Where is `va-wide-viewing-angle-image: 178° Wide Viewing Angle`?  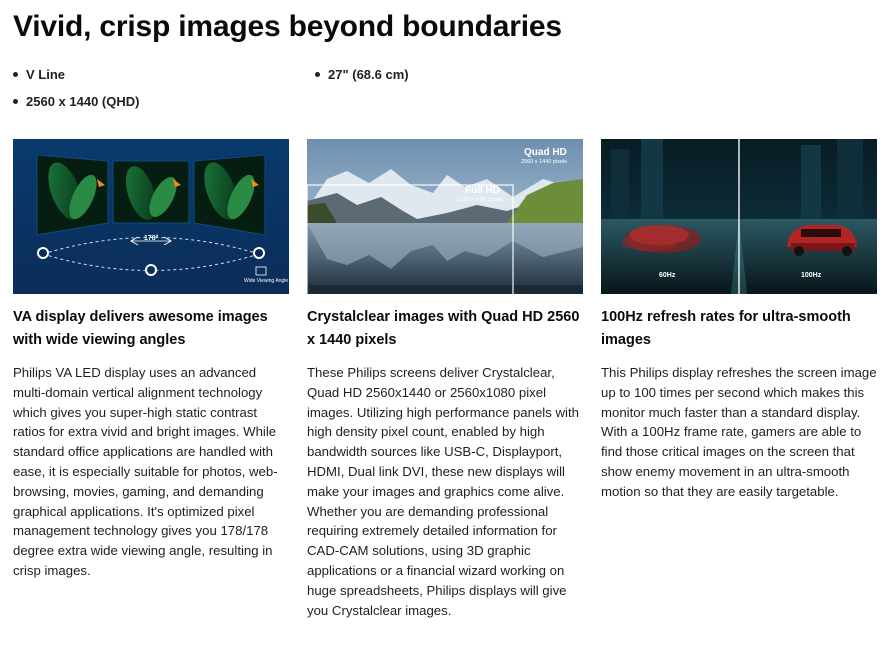
va-wide-viewing-angle-image: 178° Wide Viewing Angle is located at coordinates (151, 216).